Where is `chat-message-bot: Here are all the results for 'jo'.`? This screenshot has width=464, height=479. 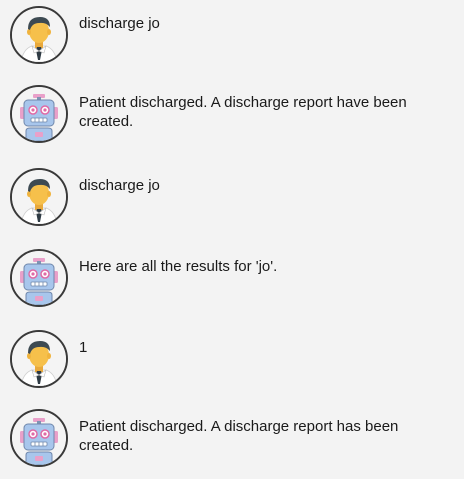
chat-message-bot: Here are all the results for 'jo'. is located at coordinates (232, 284).